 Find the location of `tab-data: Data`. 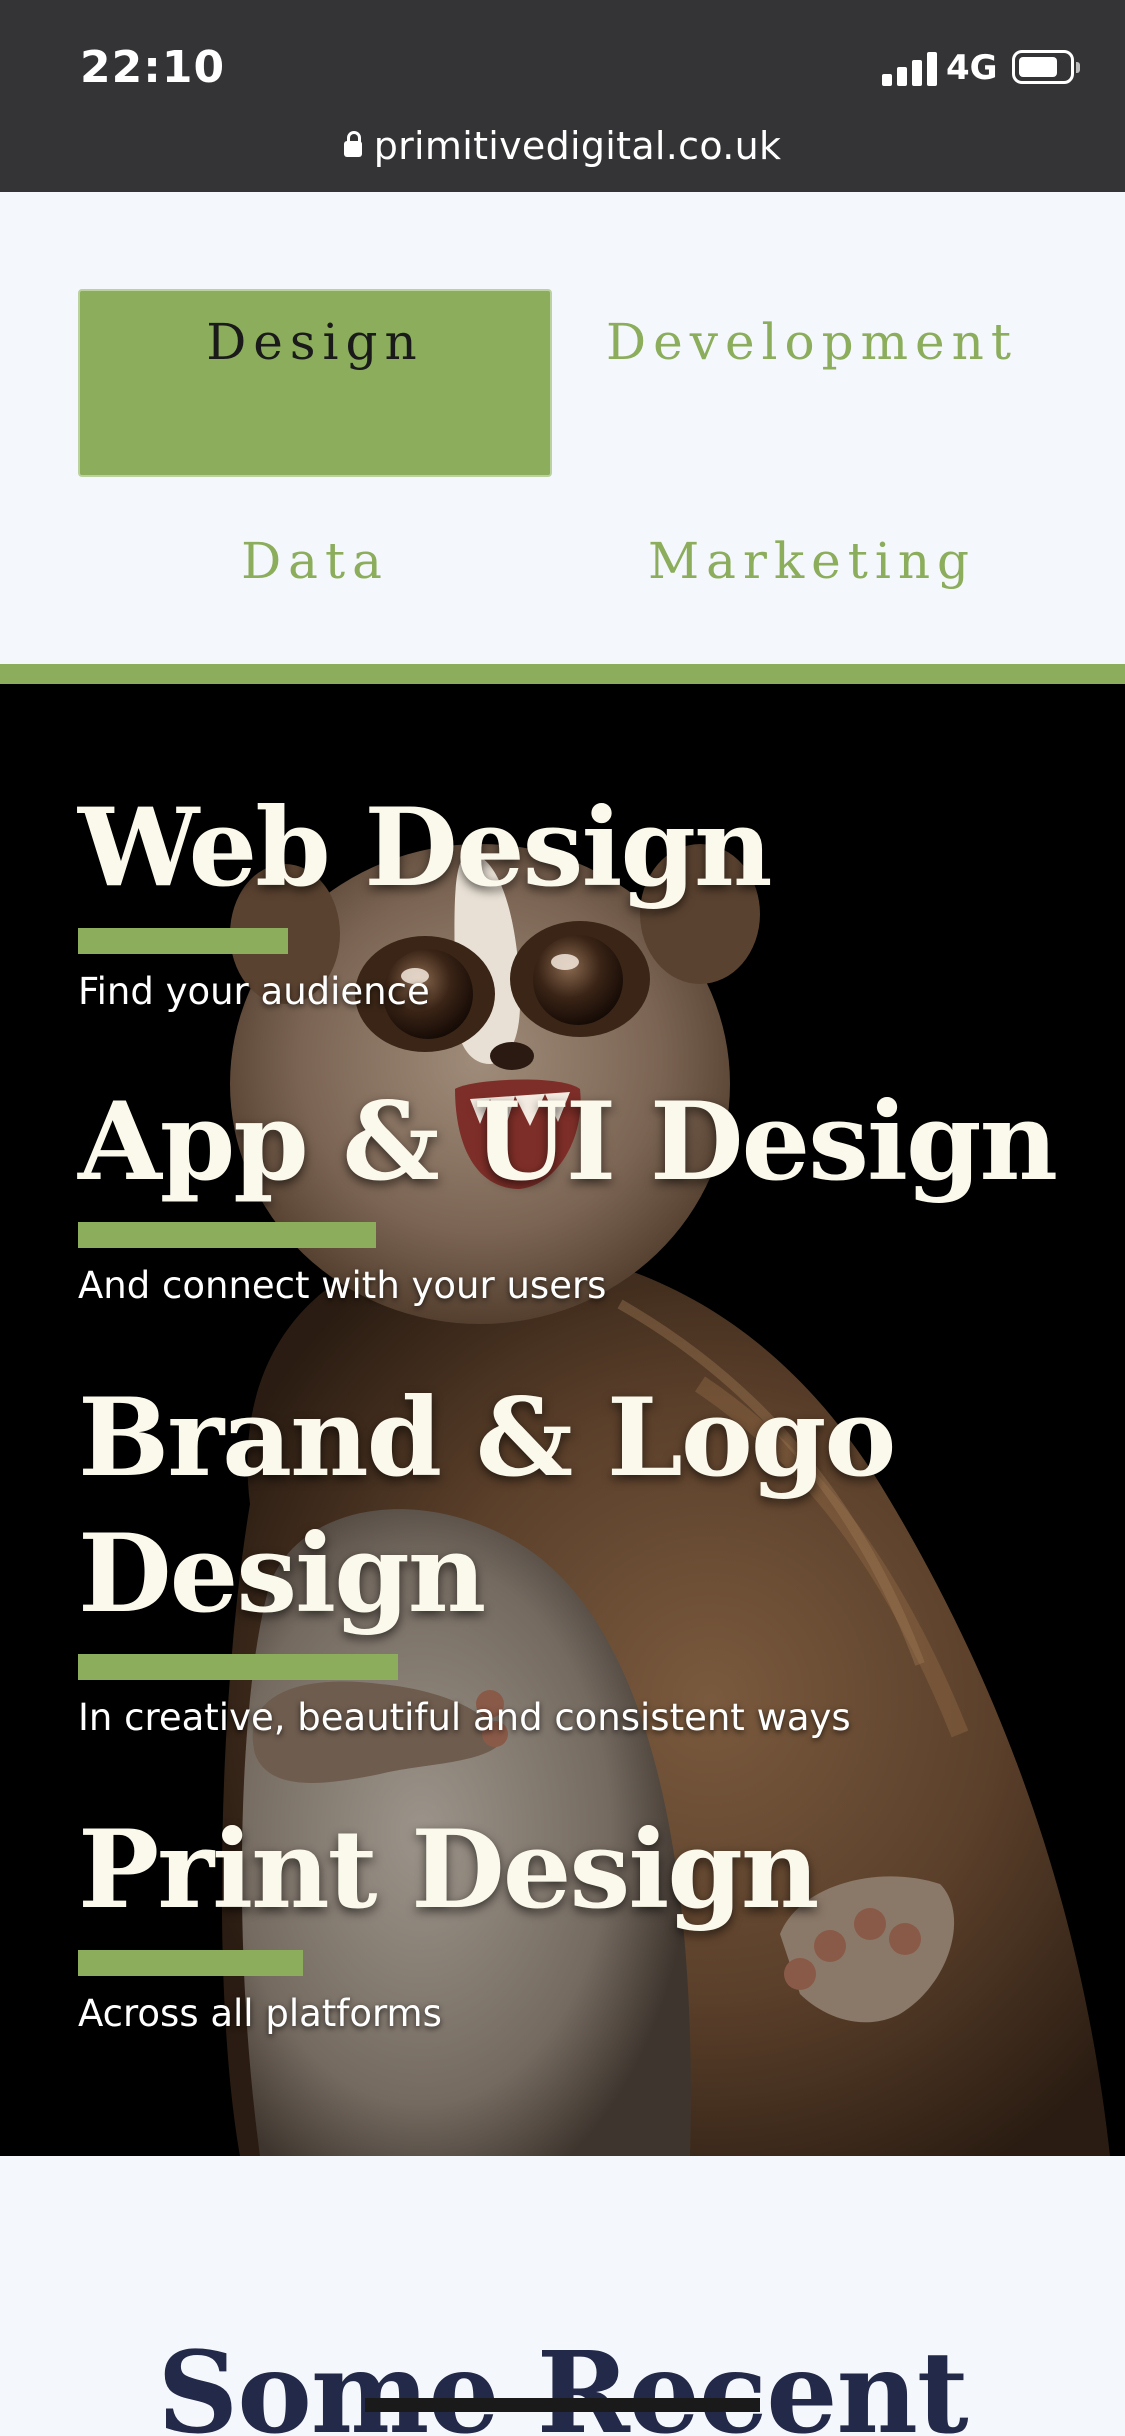

tab-data: Data is located at coordinates (315, 561).